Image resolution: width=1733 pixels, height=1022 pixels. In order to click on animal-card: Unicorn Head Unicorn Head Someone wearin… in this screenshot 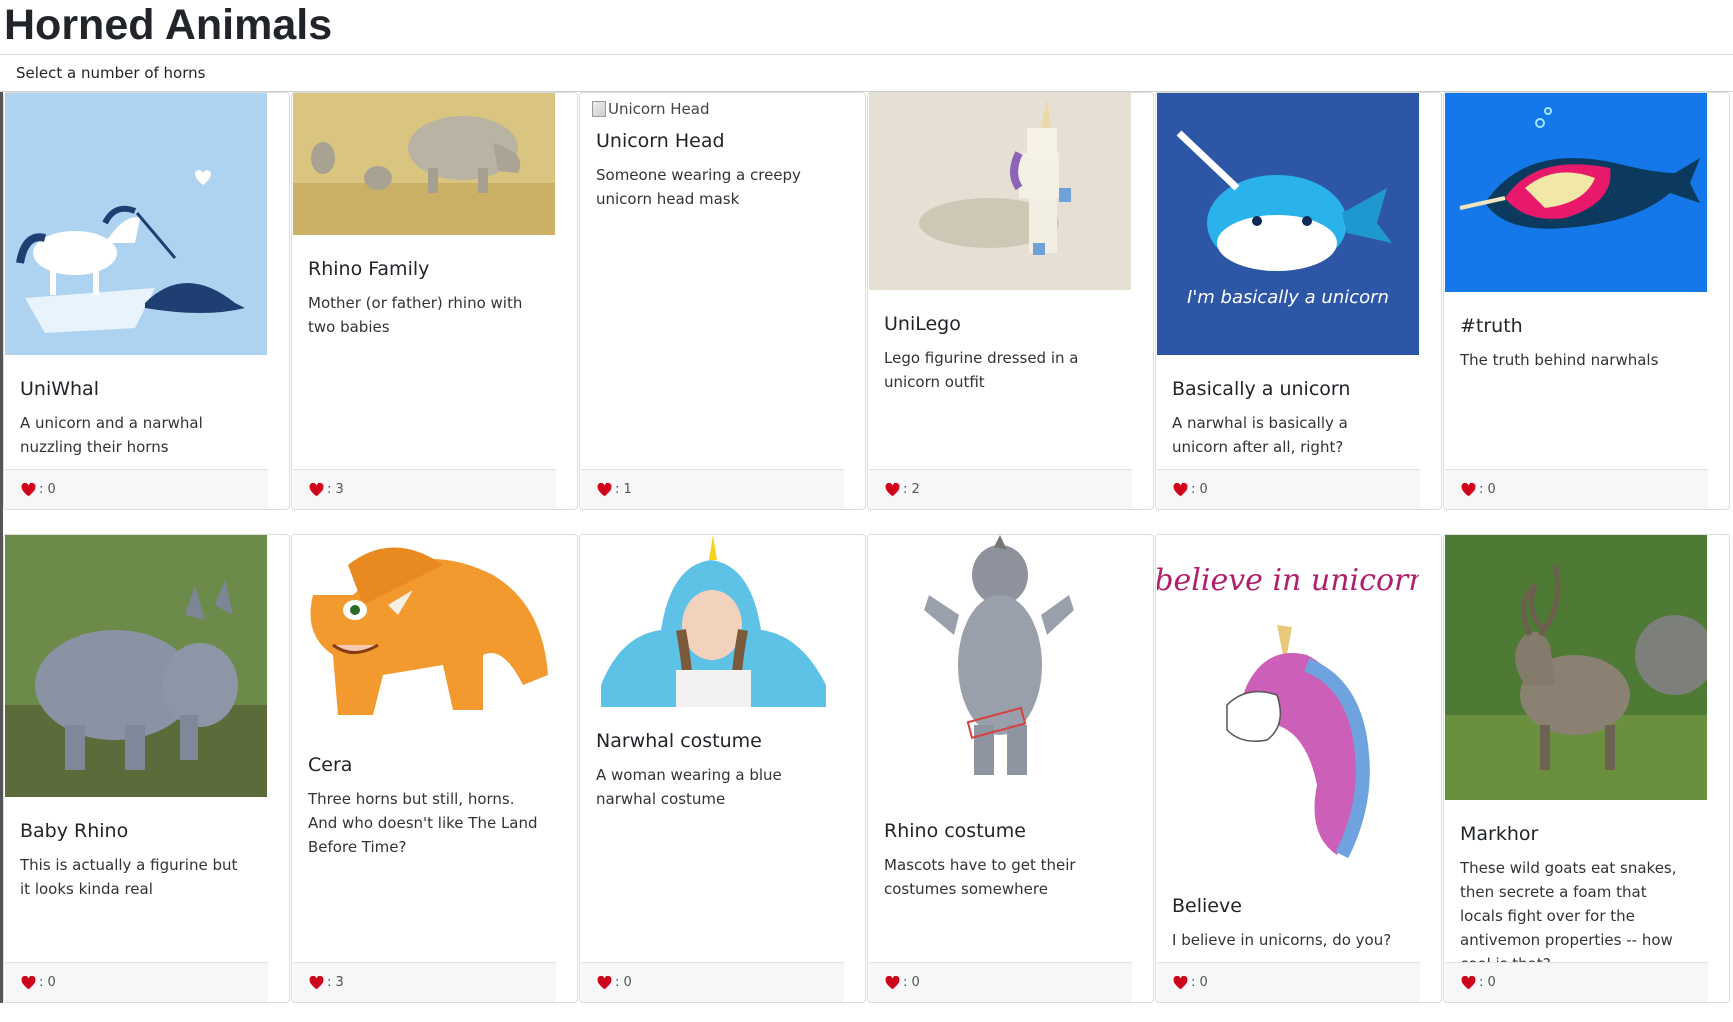, I will do `click(722, 301)`.